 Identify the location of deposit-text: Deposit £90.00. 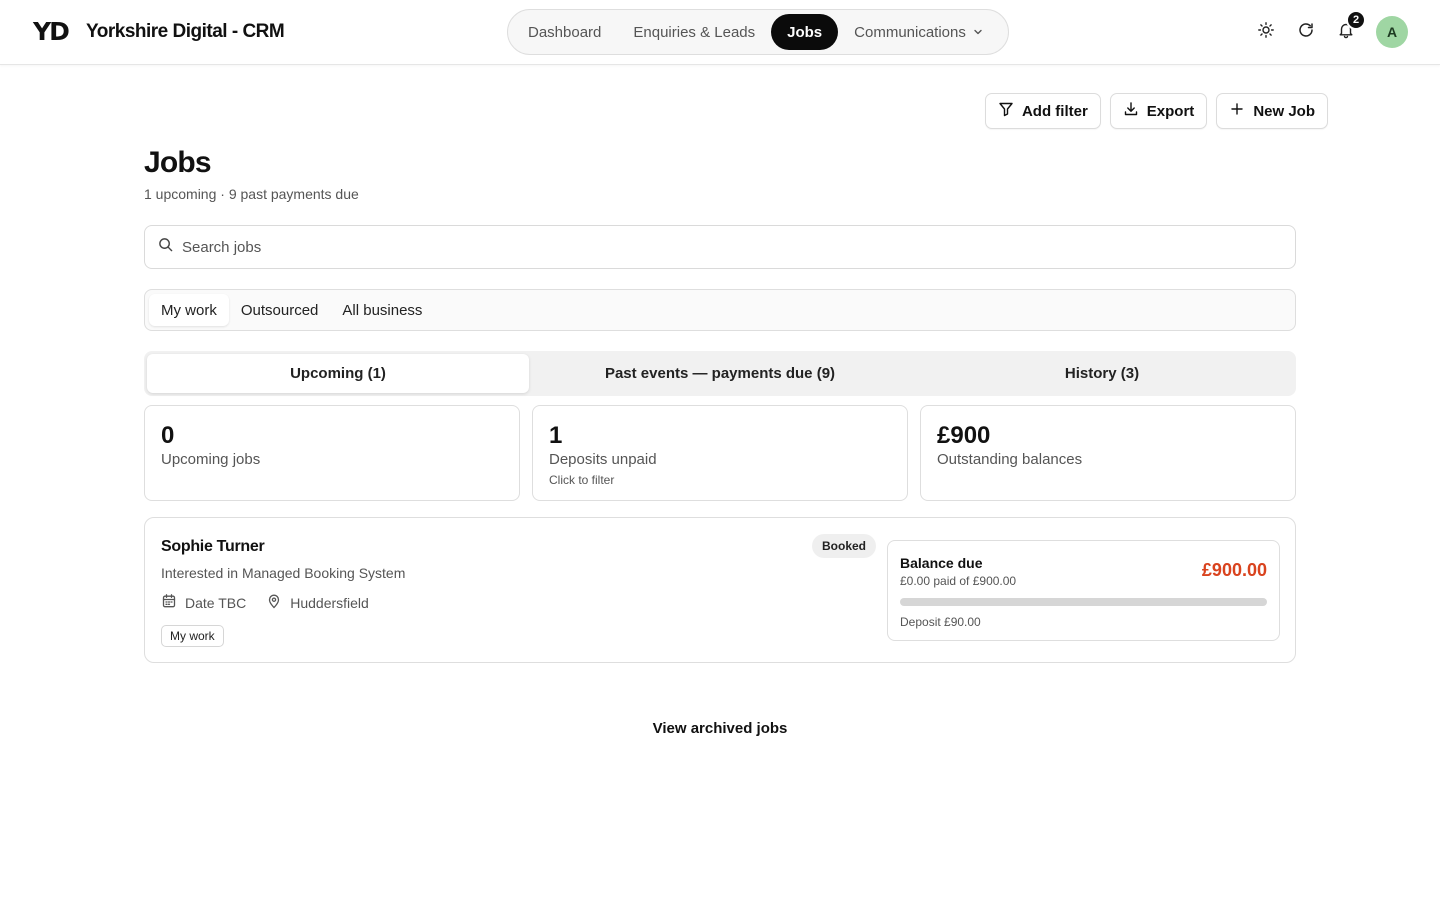
(940, 622).